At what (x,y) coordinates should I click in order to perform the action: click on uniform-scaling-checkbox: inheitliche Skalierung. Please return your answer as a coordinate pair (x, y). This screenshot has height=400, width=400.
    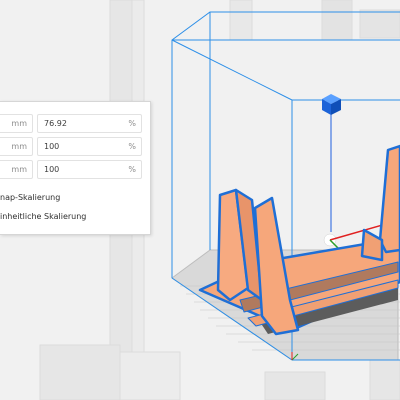
    Looking at the image, I should click on (43, 217).